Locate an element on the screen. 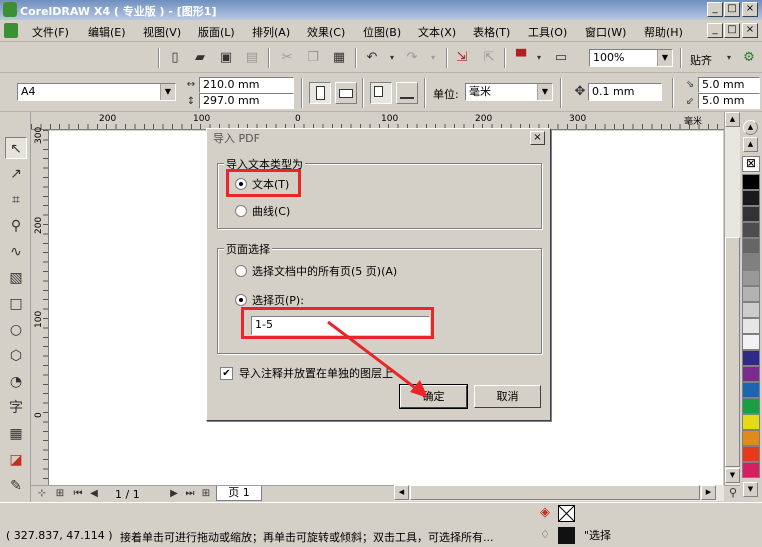 The width and height of the screenshot is (762, 547). annotation-arrow is located at coordinates (377, 359).